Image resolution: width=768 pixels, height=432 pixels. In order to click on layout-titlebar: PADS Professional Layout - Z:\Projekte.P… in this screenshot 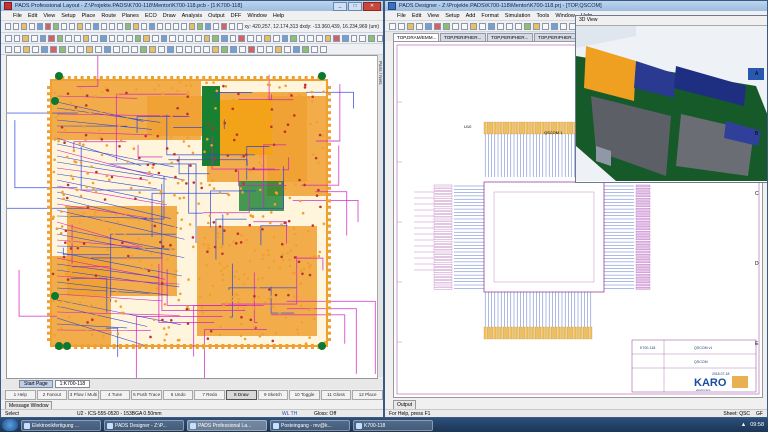, I will do `click(192, 6)`.